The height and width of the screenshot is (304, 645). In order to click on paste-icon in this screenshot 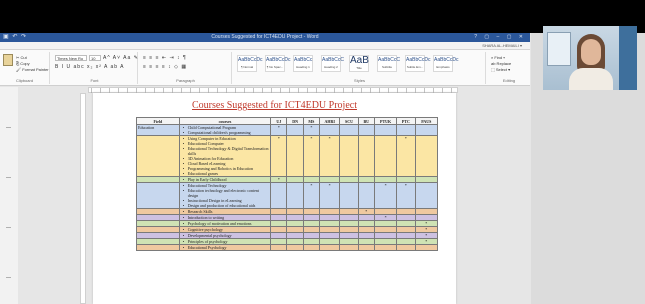, I will do `click(8, 60)`.